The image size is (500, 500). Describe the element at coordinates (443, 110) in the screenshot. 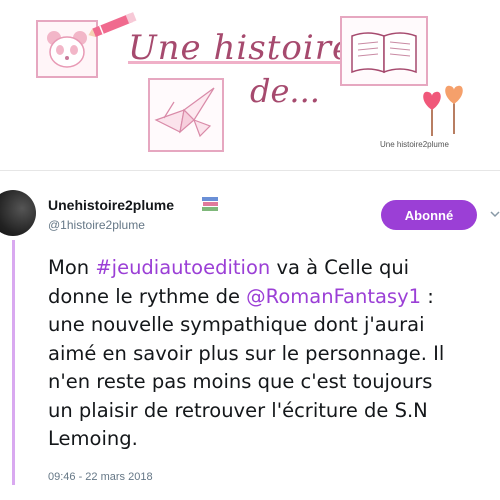

I see `lollipop-icon` at that location.